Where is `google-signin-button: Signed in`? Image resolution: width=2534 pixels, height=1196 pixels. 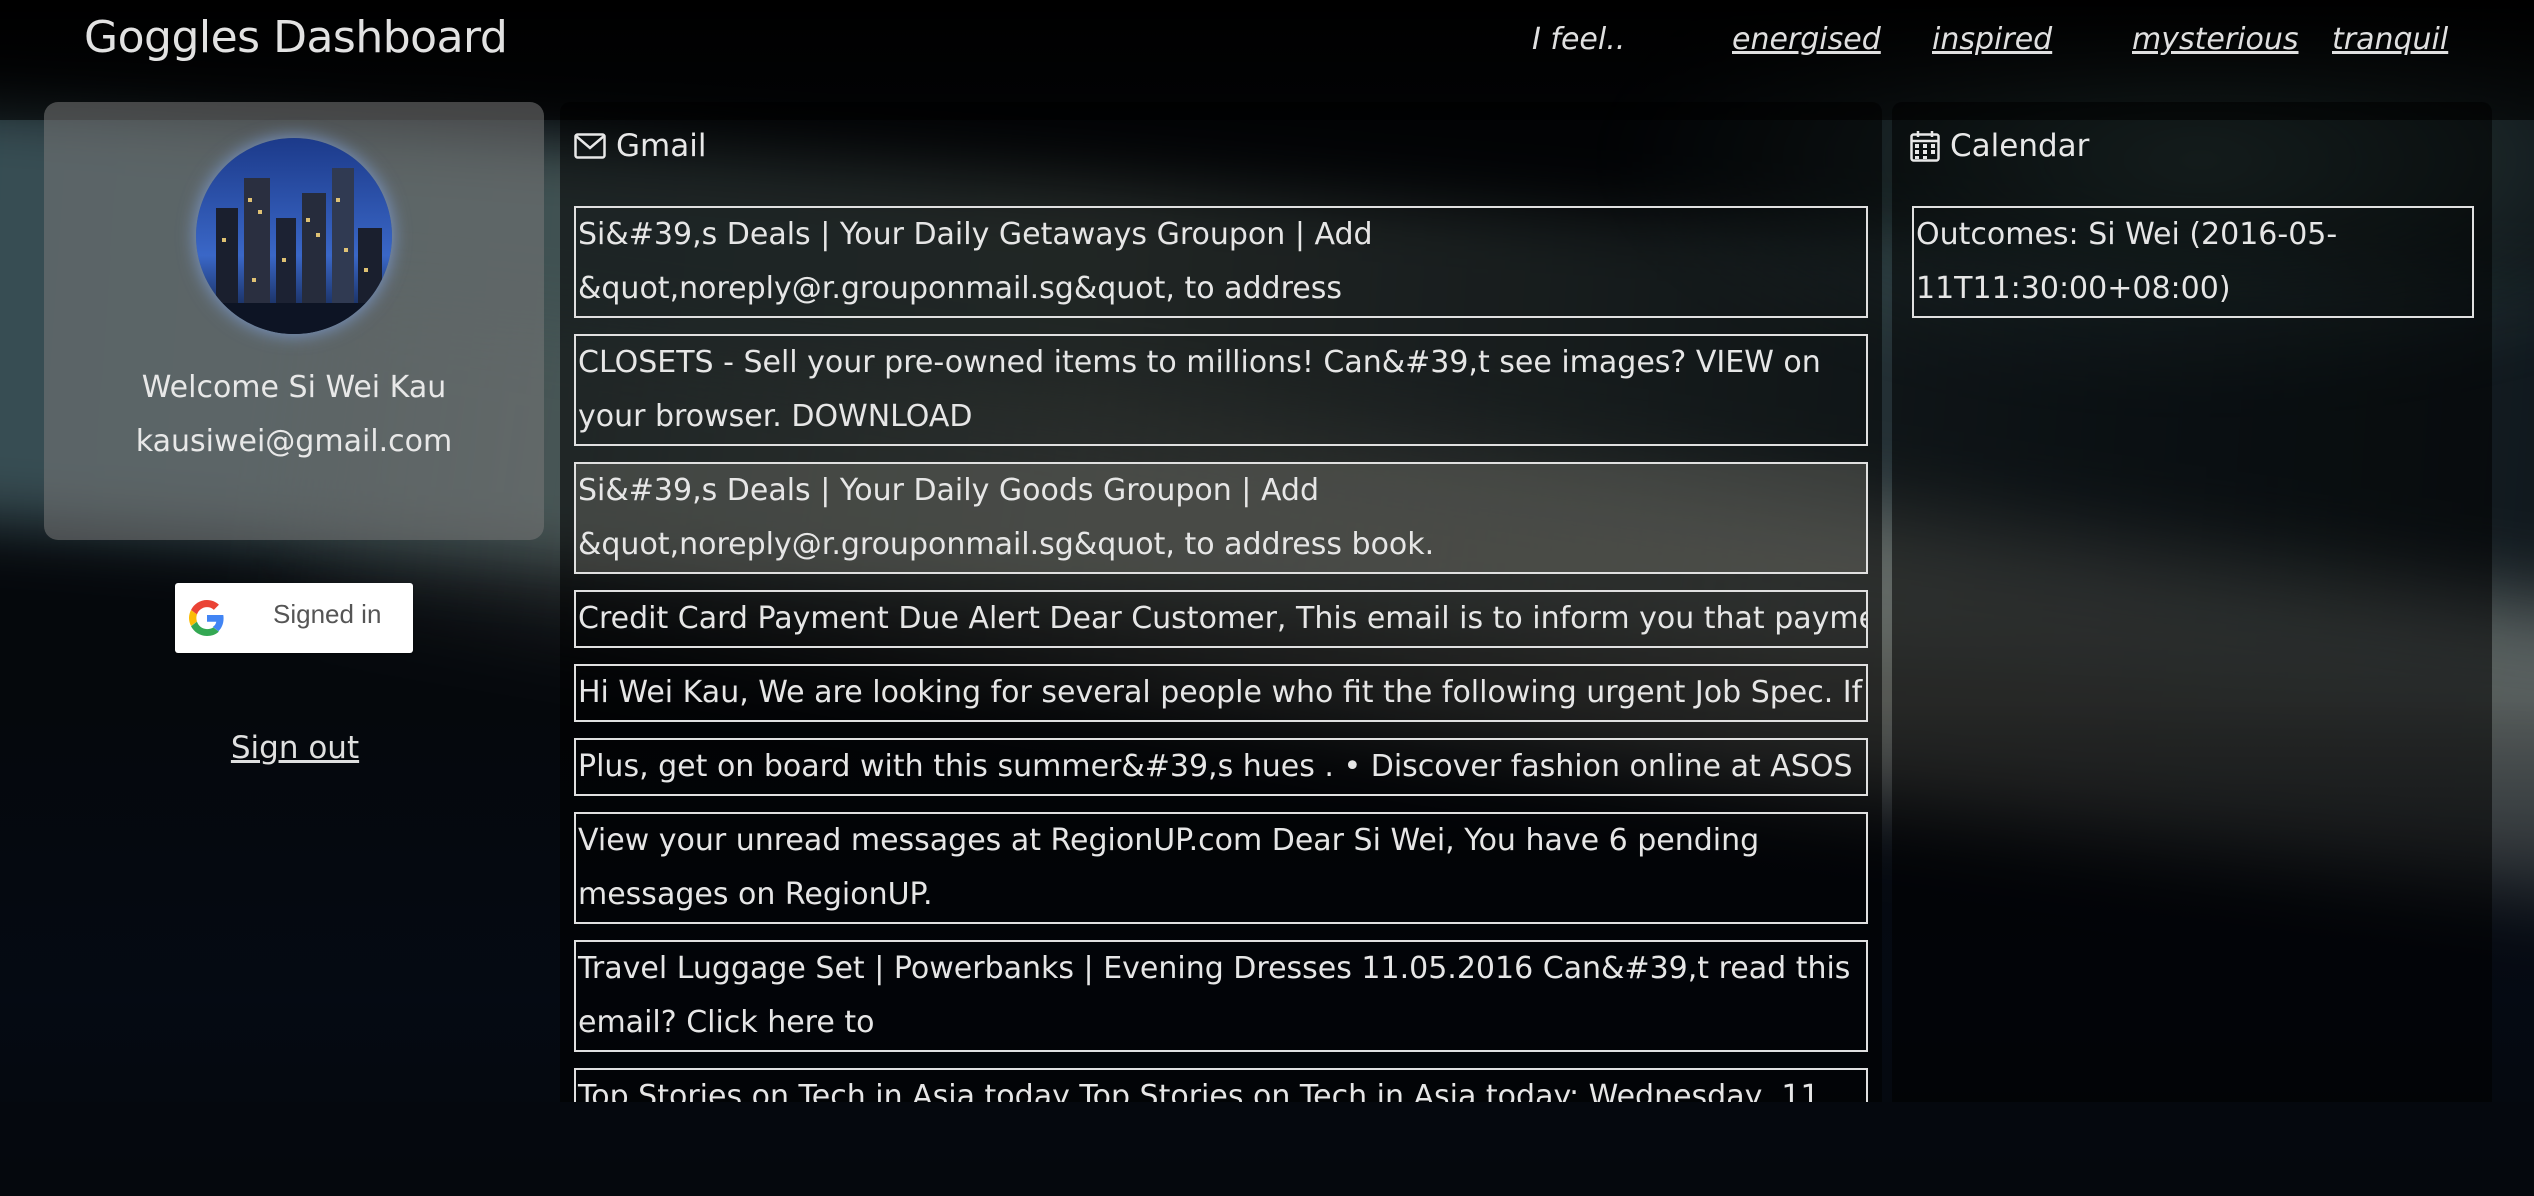 google-signin-button: Signed in is located at coordinates (294, 618).